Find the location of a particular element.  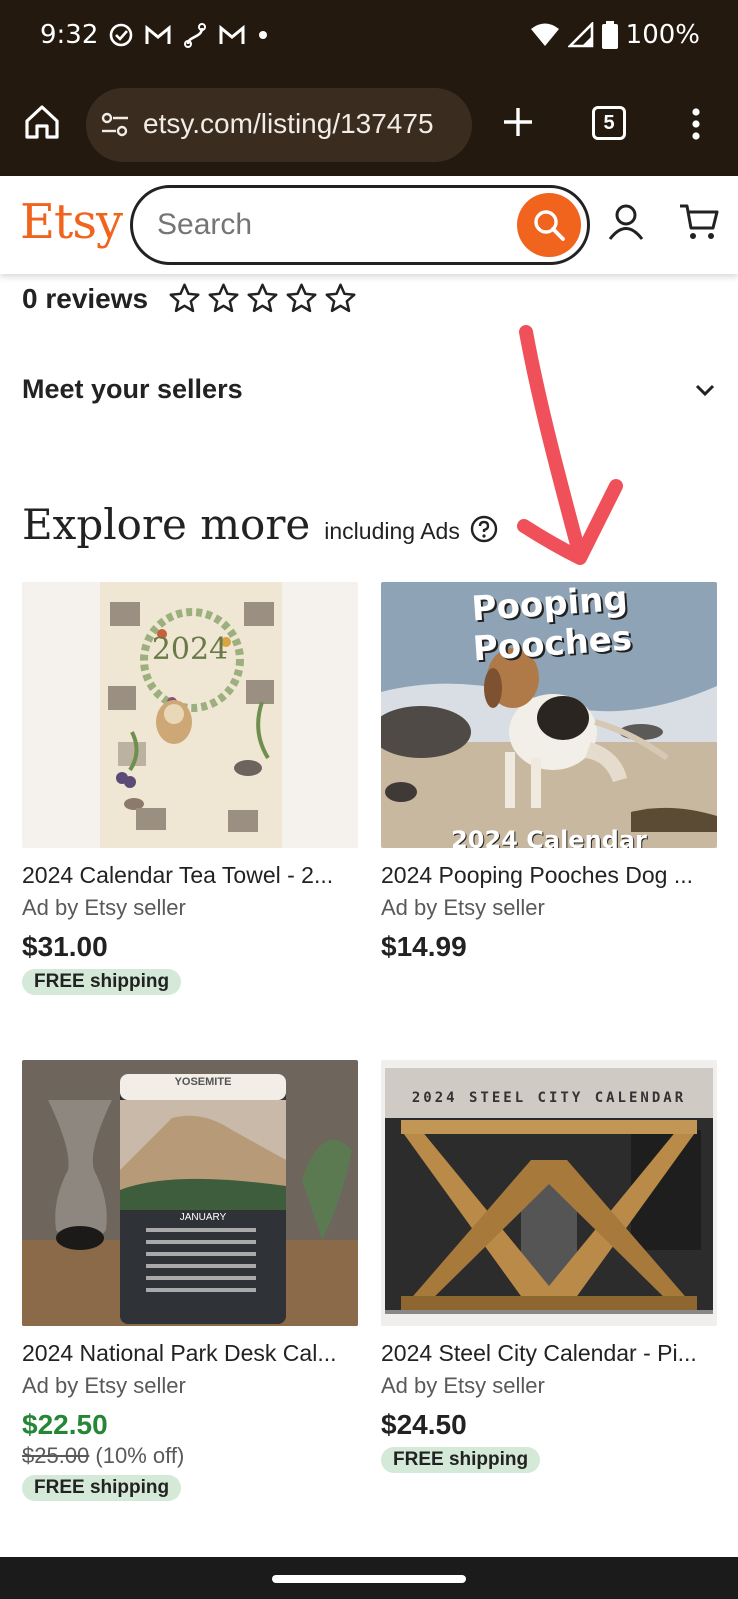

battery-icon is located at coordinates (609, 35).